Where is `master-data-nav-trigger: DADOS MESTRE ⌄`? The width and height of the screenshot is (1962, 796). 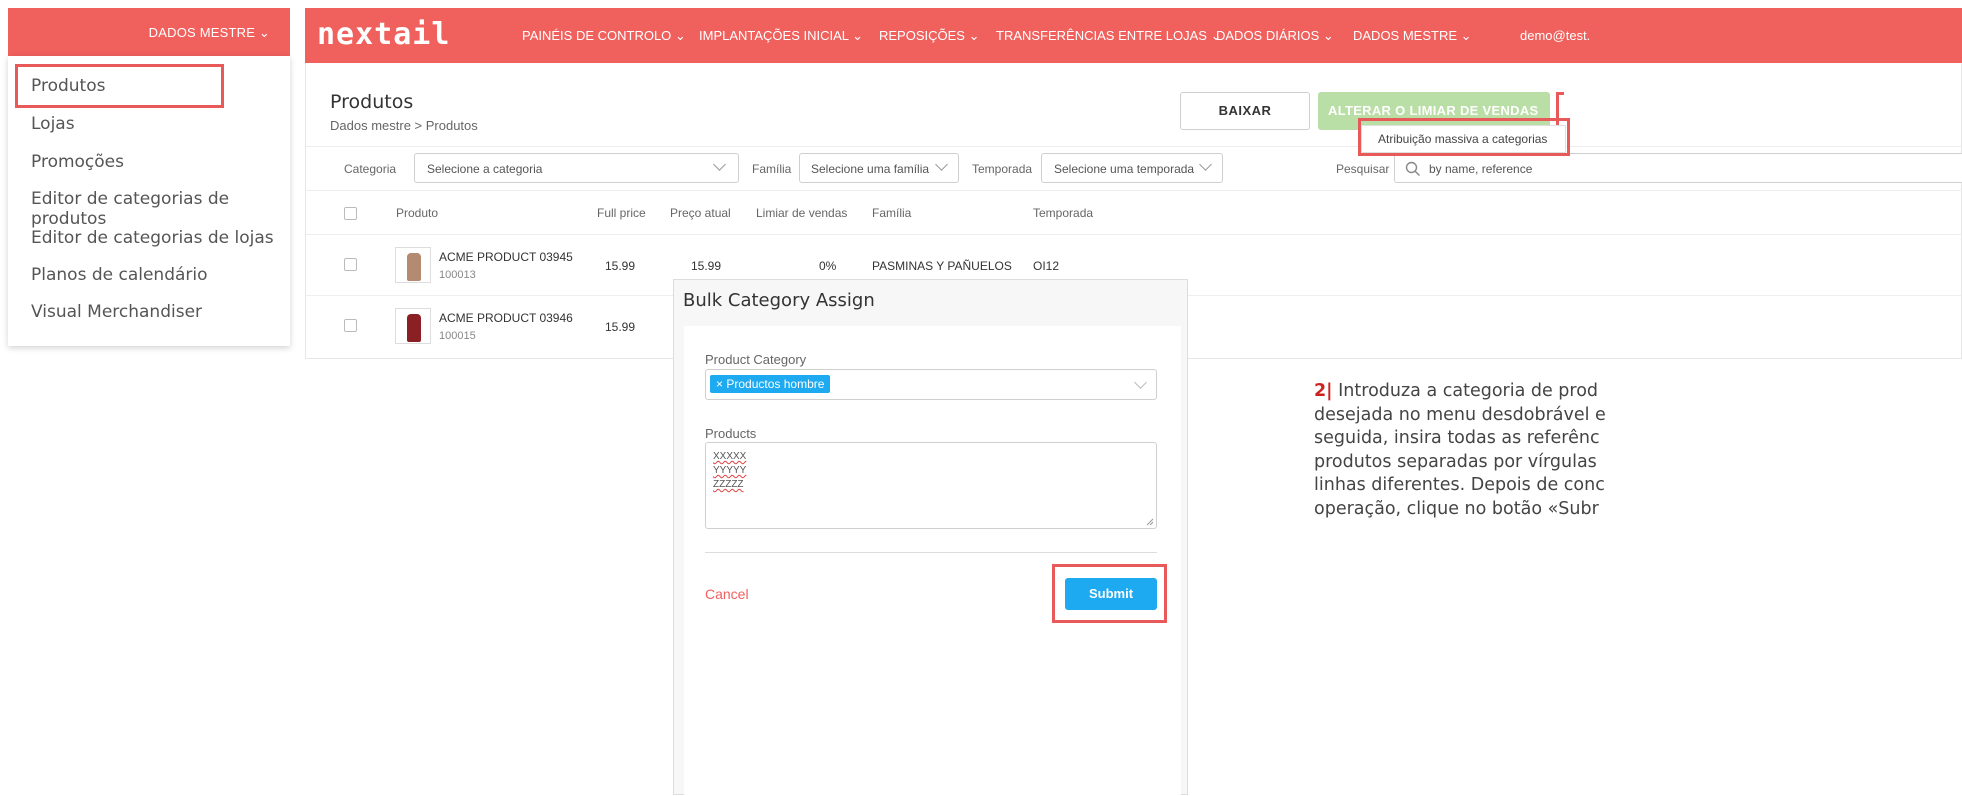
master-data-nav-trigger: DADOS MESTRE ⌄ is located at coordinates (149, 32).